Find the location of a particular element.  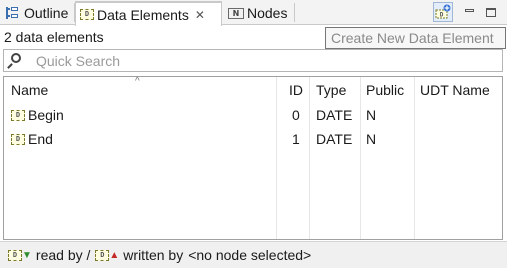

tab-data-elements: D Data Elements ✕ is located at coordinates (148, 13).